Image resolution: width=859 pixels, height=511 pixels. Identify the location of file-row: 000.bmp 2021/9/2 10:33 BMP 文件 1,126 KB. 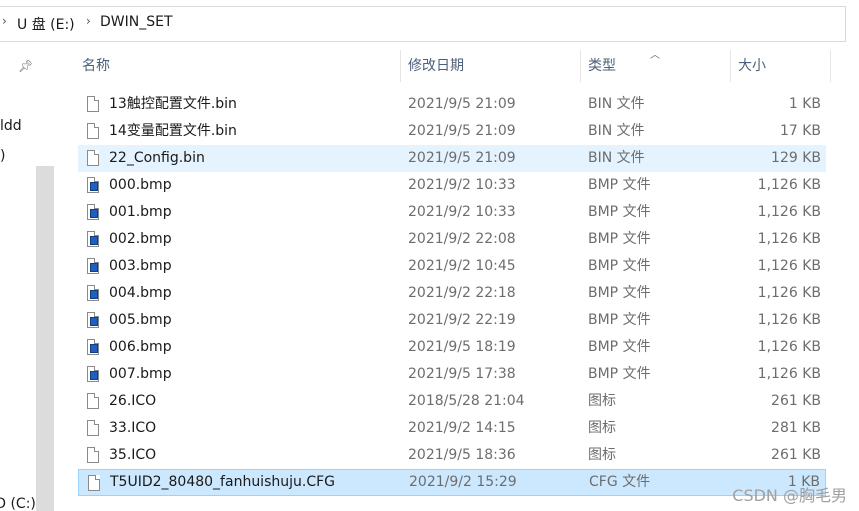
(452, 185).